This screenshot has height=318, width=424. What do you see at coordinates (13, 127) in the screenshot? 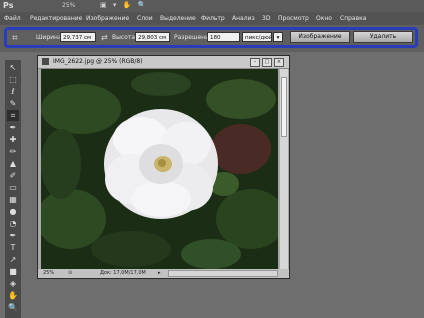
I see `eyedropper-tool-icon: ✒` at bounding box center [13, 127].